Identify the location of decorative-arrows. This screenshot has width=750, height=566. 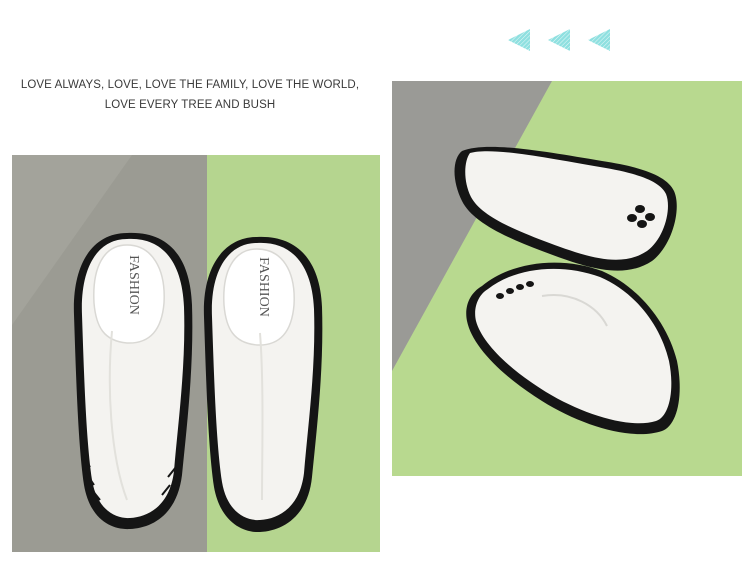
(560, 40).